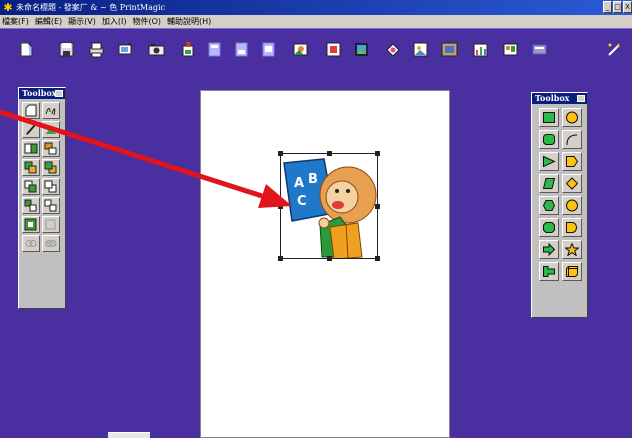 Image resolution: width=632 pixels, height=438 pixels. What do you see at coordinates (146, 21) in the screenshot?
I see `menu-object: 物件(O)` at bounding box center [146, 21].